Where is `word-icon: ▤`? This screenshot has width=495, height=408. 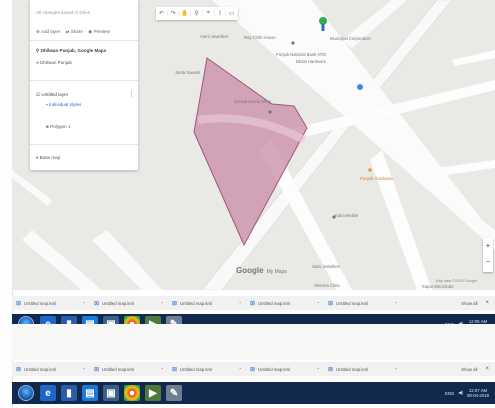
word-icon: ▤ is located at coordinates (90, 393).